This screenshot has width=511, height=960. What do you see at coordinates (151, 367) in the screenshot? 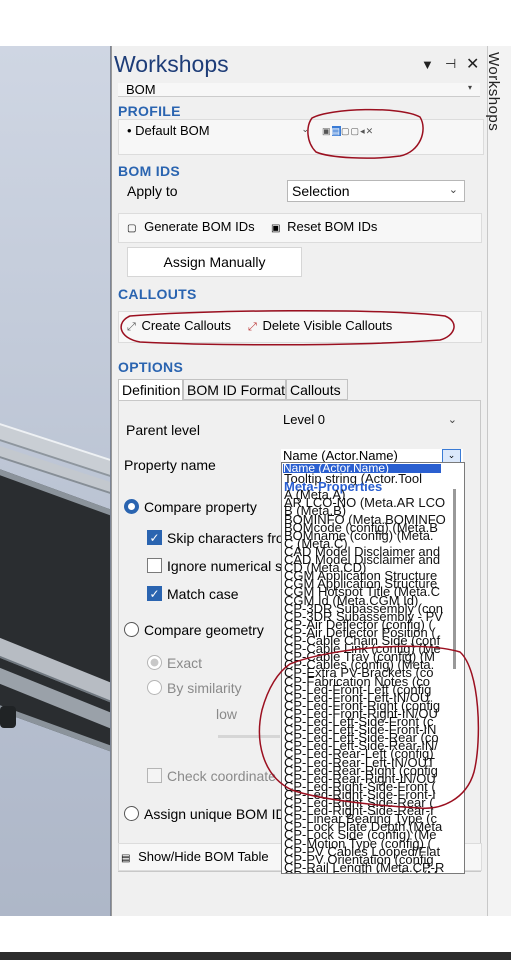
I see `options-heading: OPTIONS` at bounding box center [151, 367].